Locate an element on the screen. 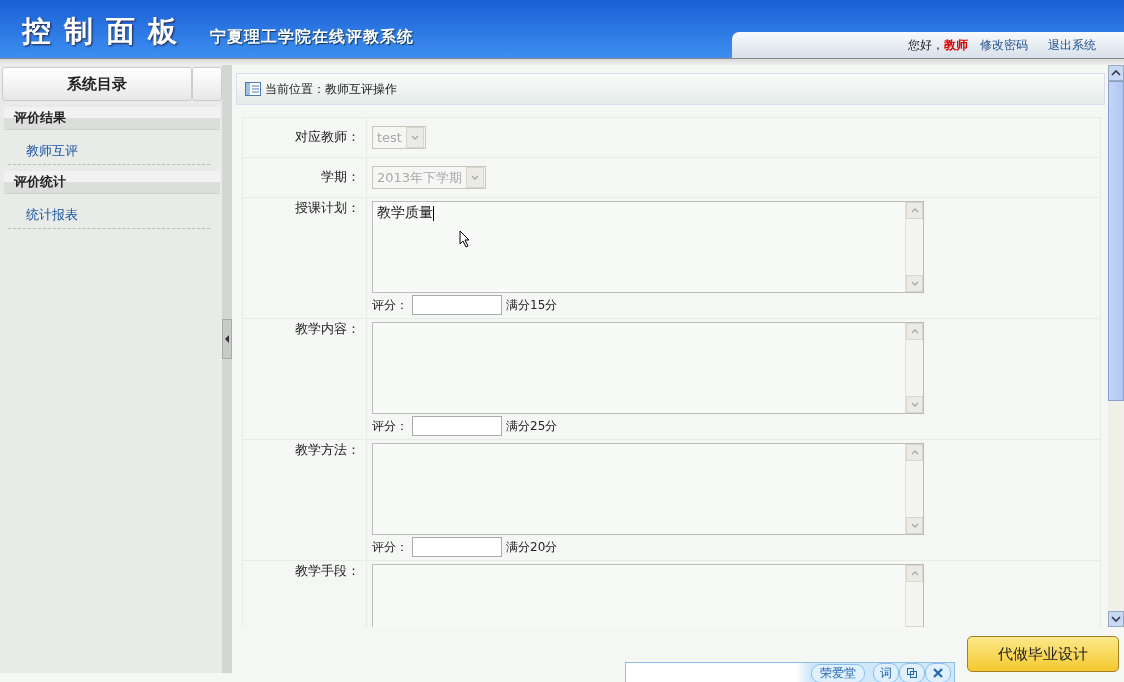 The image size is (1124, 682). menu-group-heading: 评价结果 is located at coordinates (112, 118).